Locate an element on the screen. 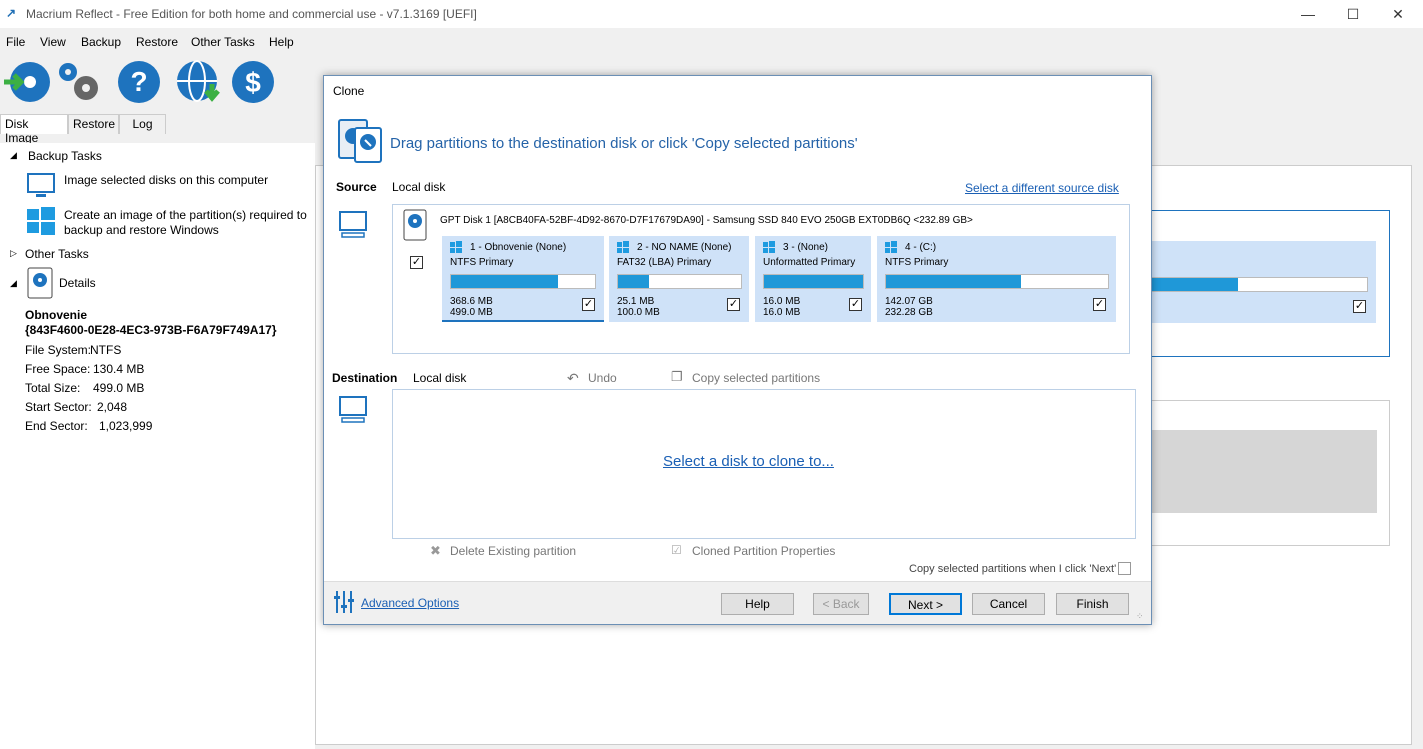  disk-drive-icon is located at coordinates (415, 226).